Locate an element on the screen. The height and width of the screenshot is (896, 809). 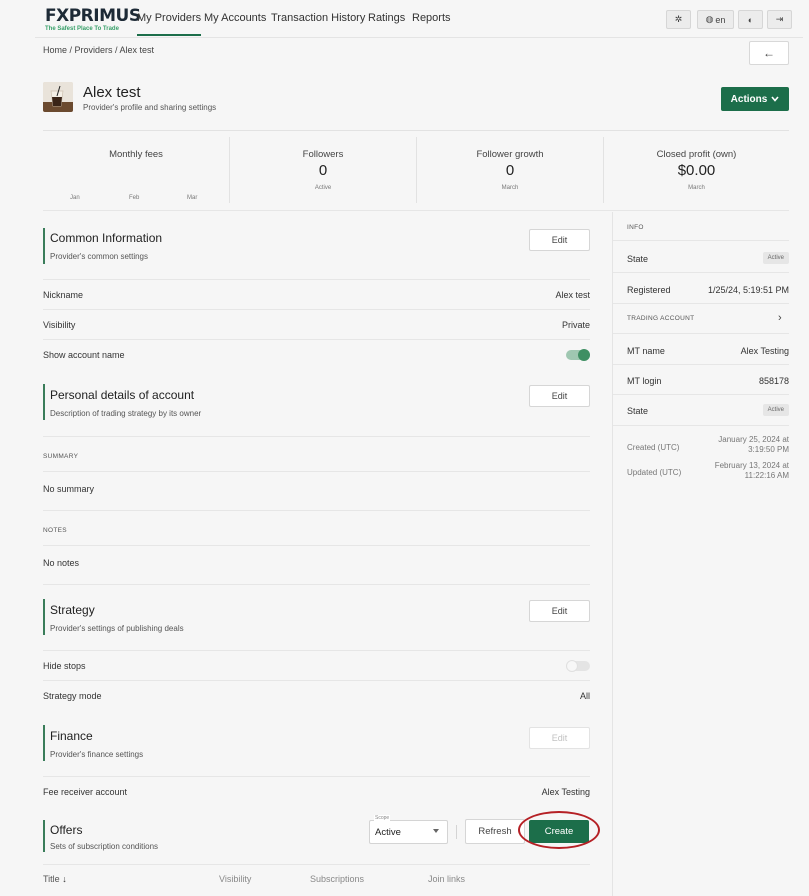
stat-monthly-fees: Monthly fees Jan Feb Mar is located at coordinates (136, 170).